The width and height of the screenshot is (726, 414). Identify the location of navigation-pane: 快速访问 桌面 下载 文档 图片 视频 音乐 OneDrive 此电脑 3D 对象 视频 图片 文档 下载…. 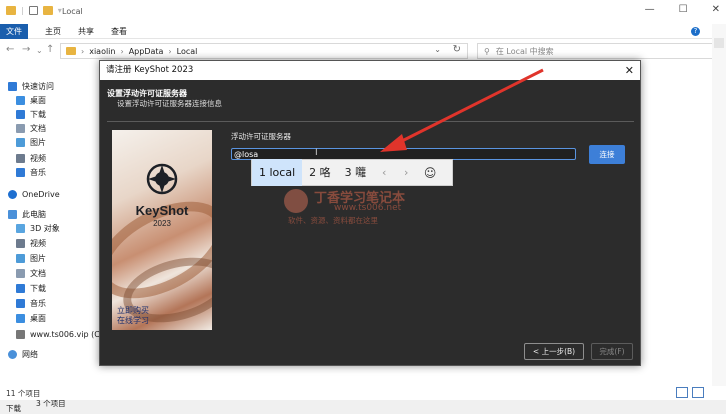
(51, 225).